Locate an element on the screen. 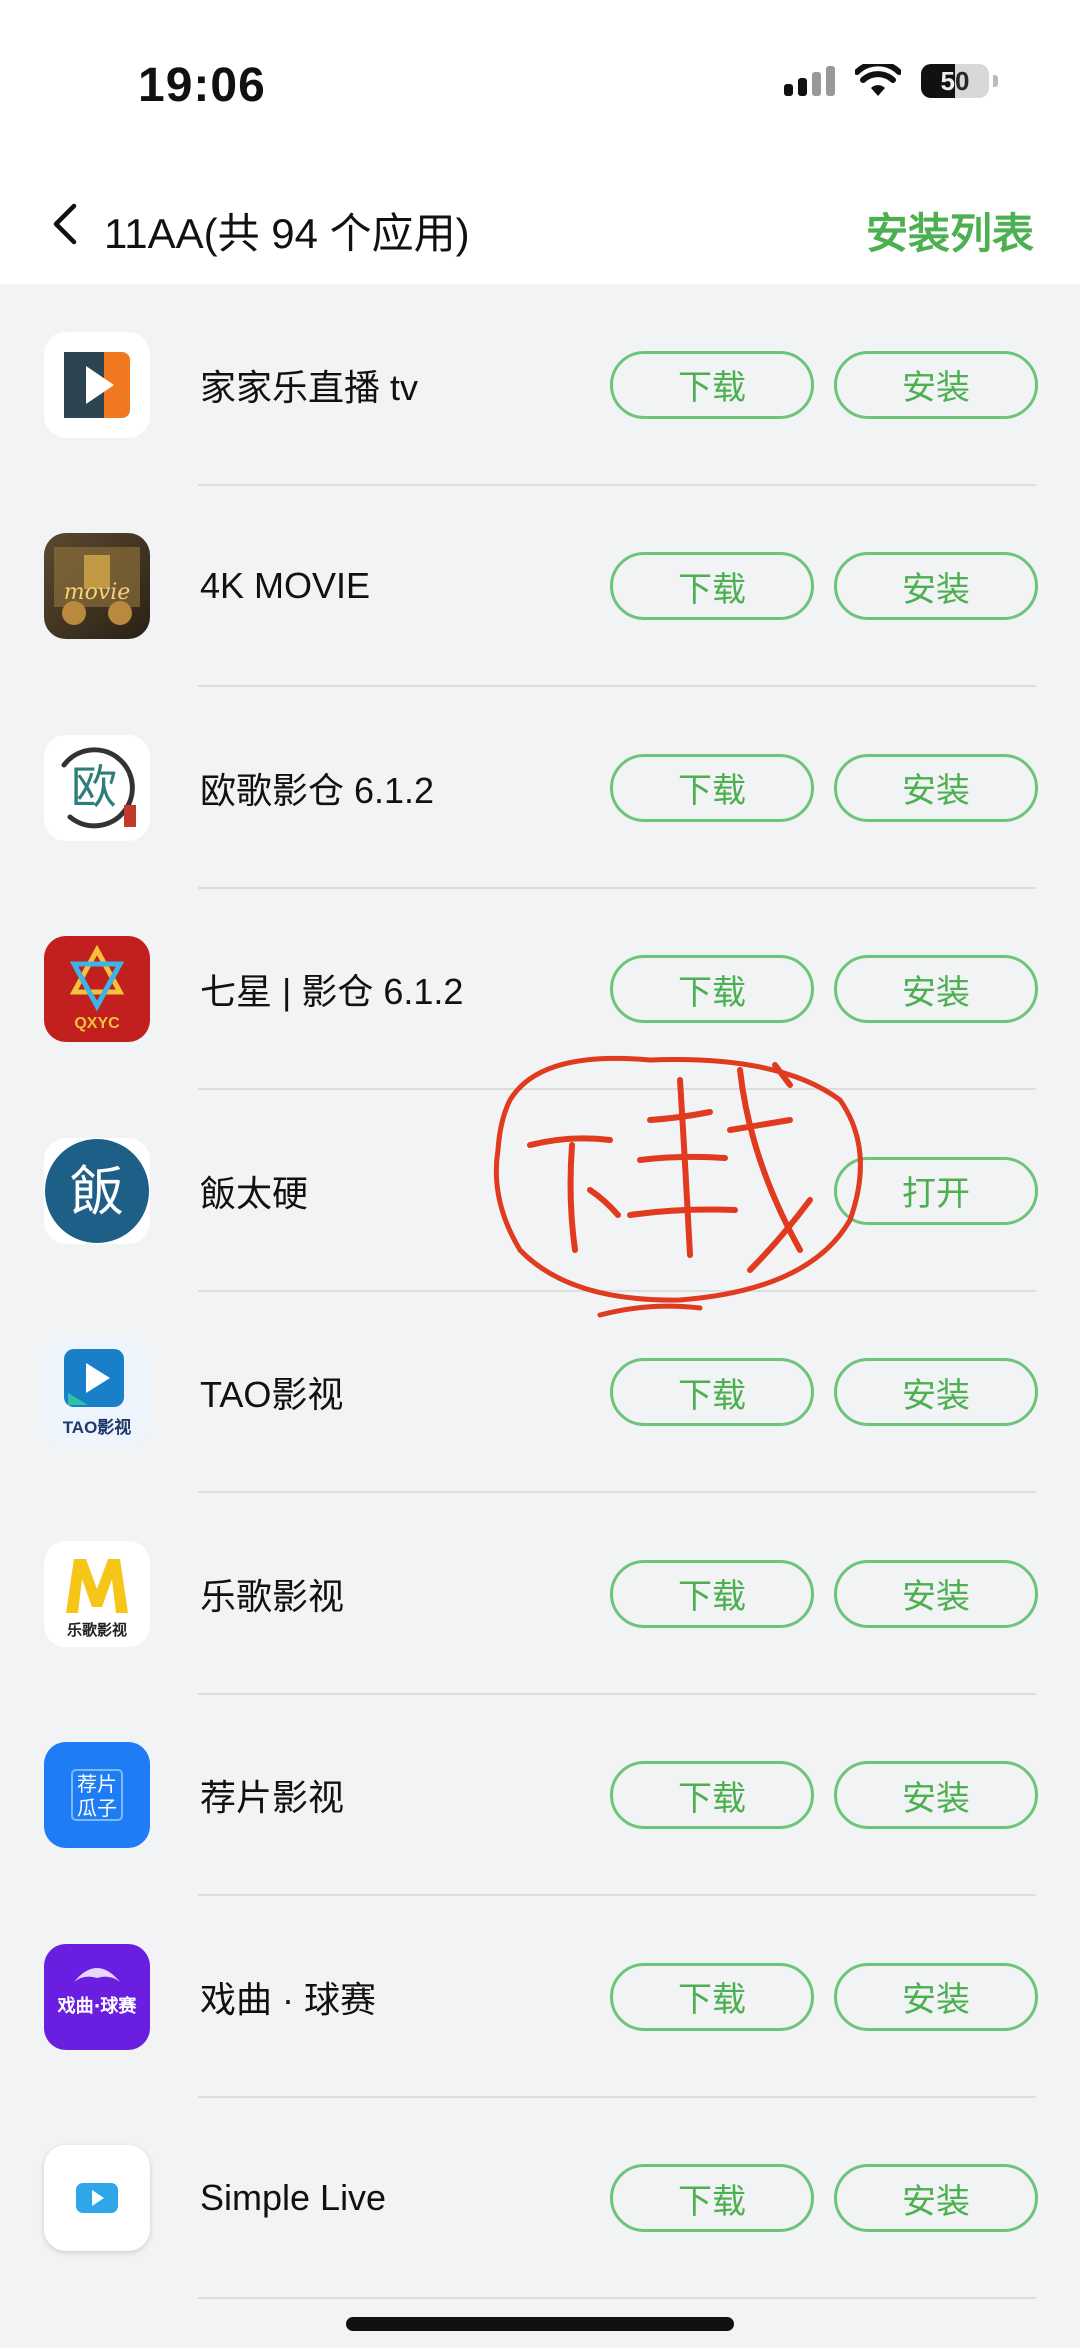  cellular-signal-icon is located at coordinates (809, 81).